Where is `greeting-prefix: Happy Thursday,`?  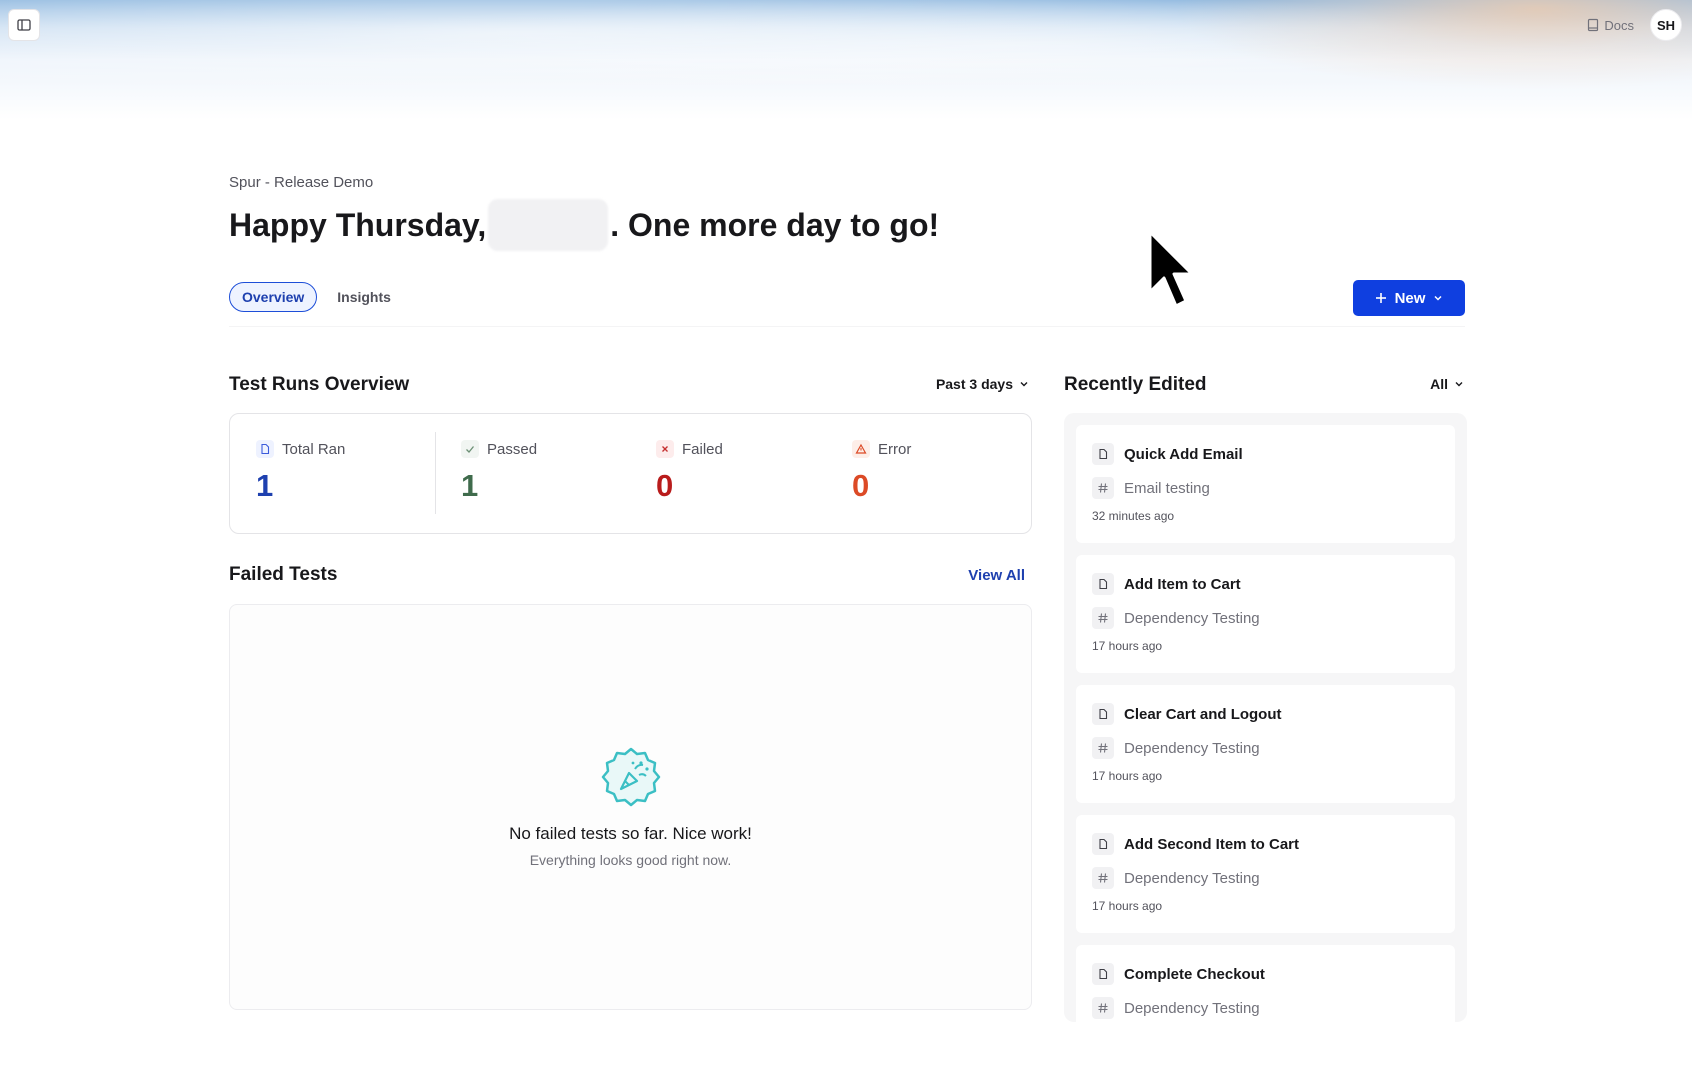 greeting-prefix: Happy Thursday, is located at coordinates (358, 224).